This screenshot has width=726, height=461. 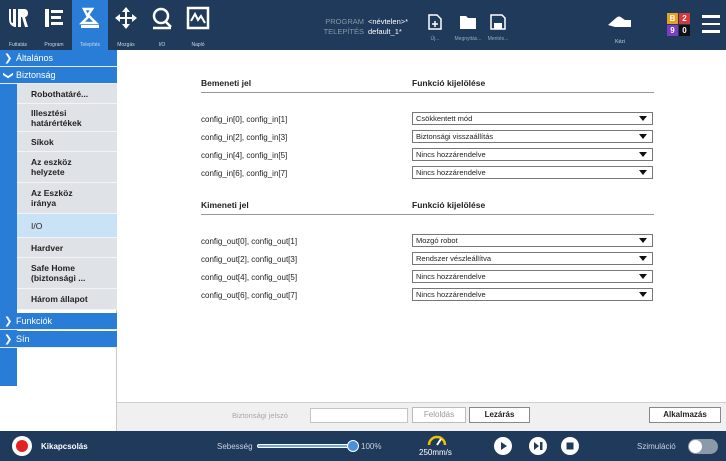 I want to click on sidebar-item-general-label: Általános, so click(x=35, y=58).